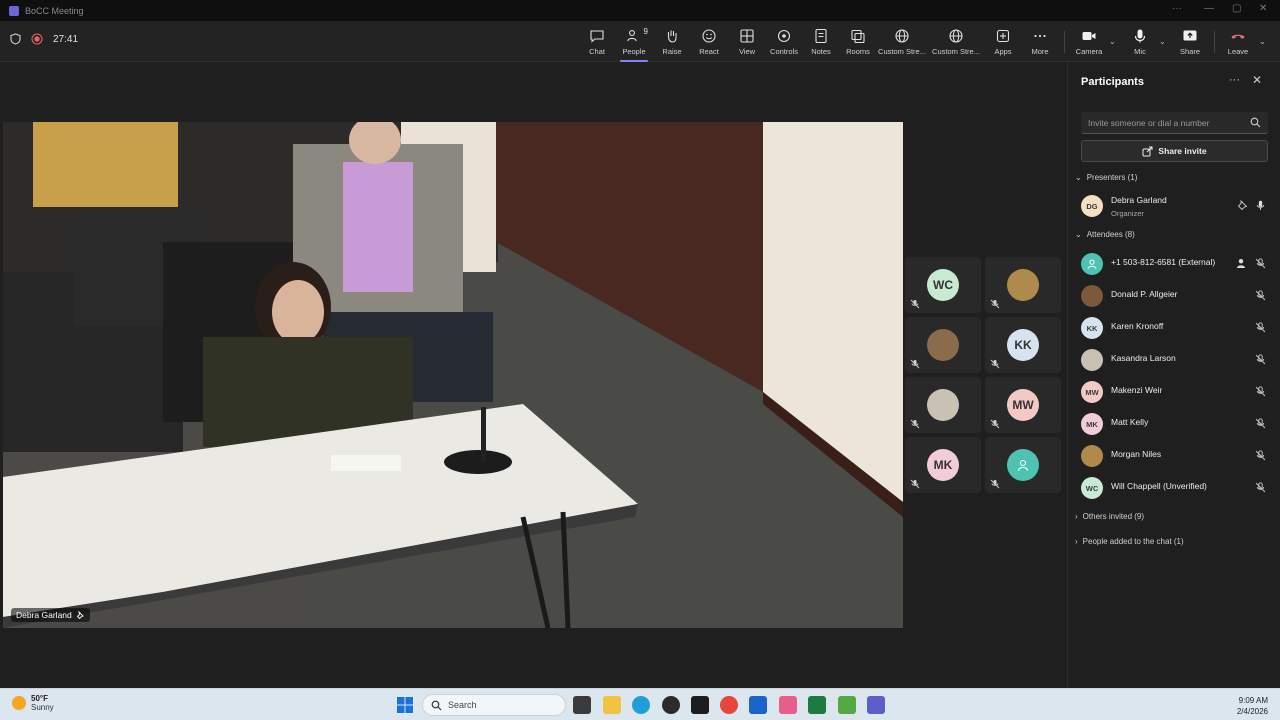 This screenshot has height=720, width=1280. What do you see at coordinates (1176, 296) in the screenshot?
I see `attendee-row: Donald P. Allgeier` at bounding box center [1176, 296].